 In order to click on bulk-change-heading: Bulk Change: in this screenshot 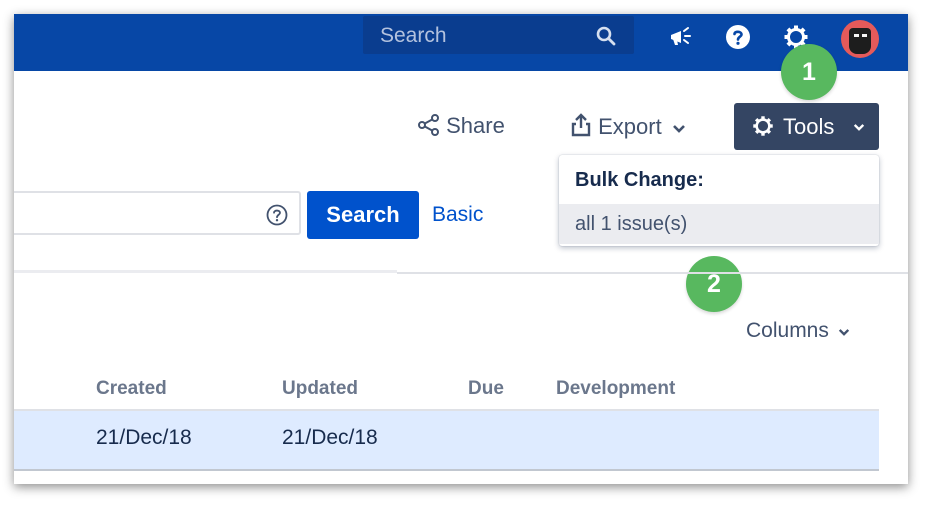, I will do `click(639, 180)`.